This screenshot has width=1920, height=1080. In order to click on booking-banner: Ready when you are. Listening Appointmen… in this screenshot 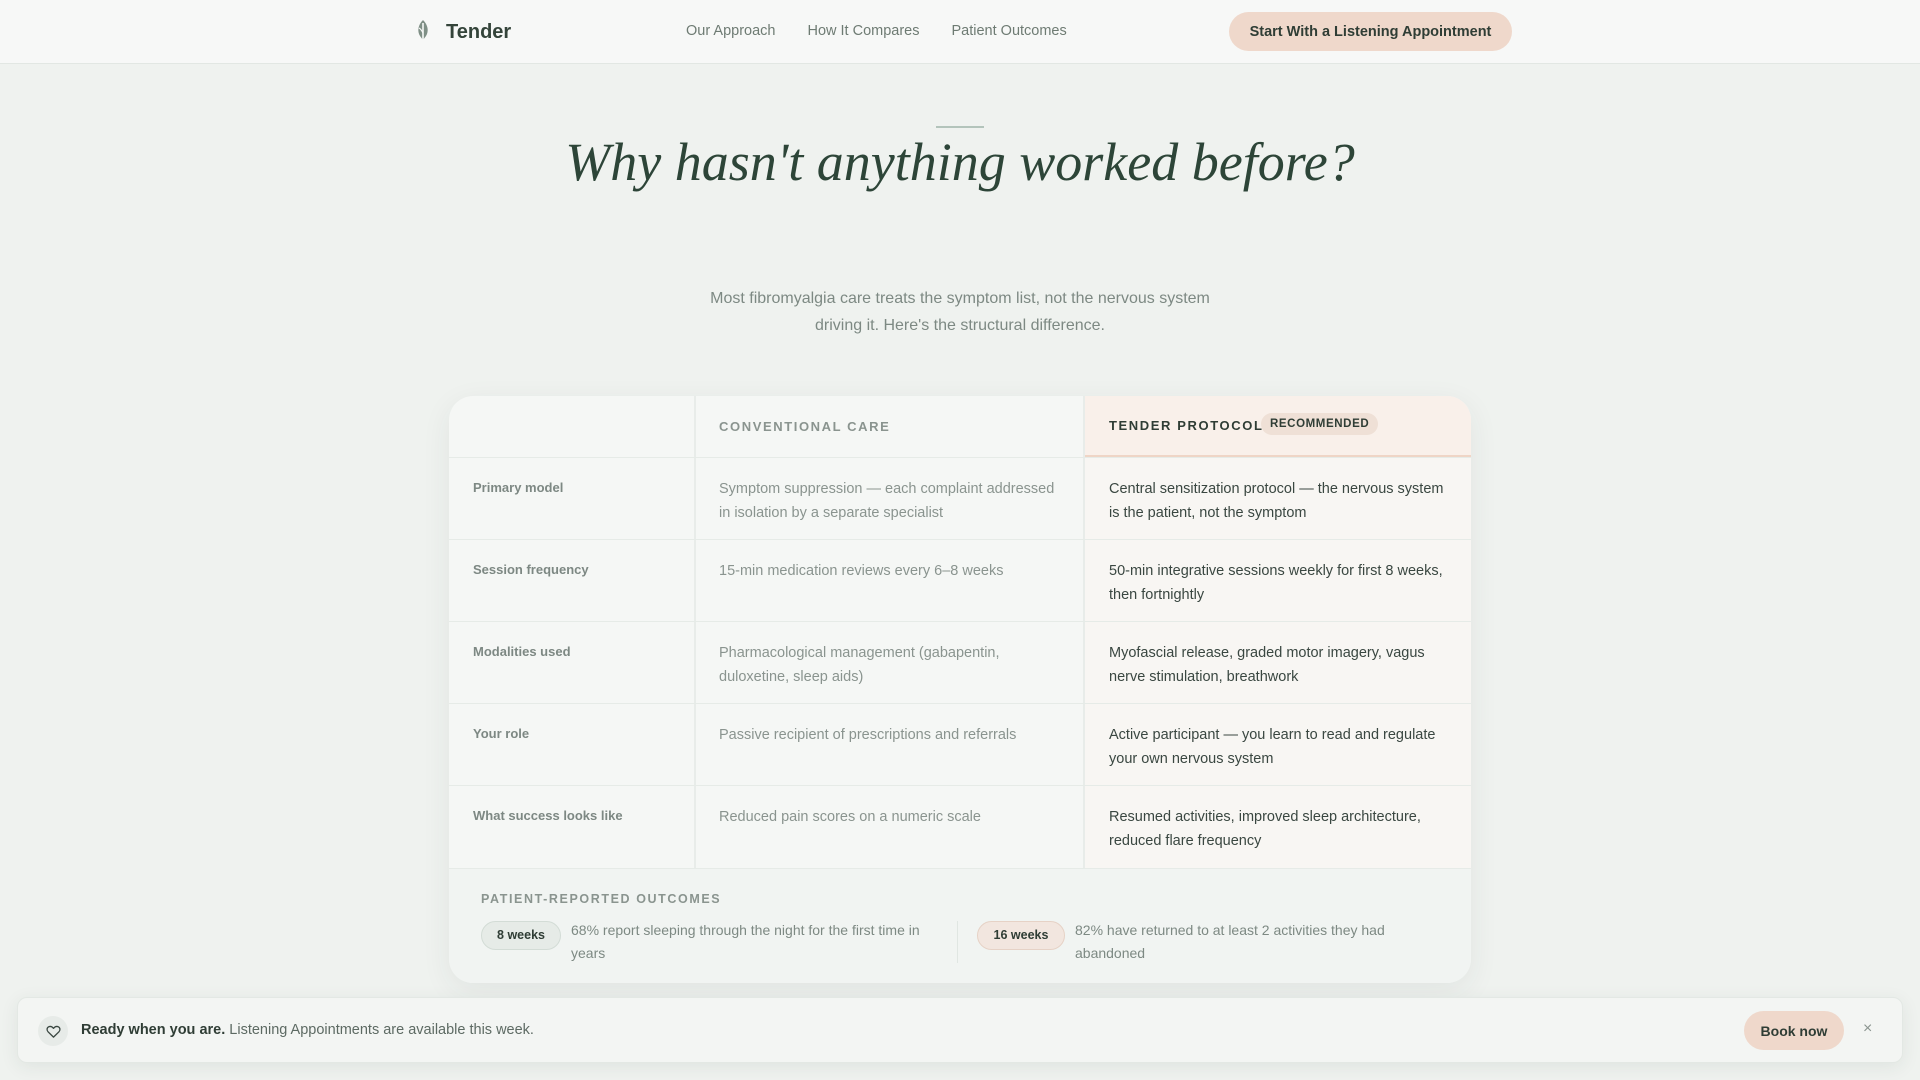, I will do `click(960, 1030)`.